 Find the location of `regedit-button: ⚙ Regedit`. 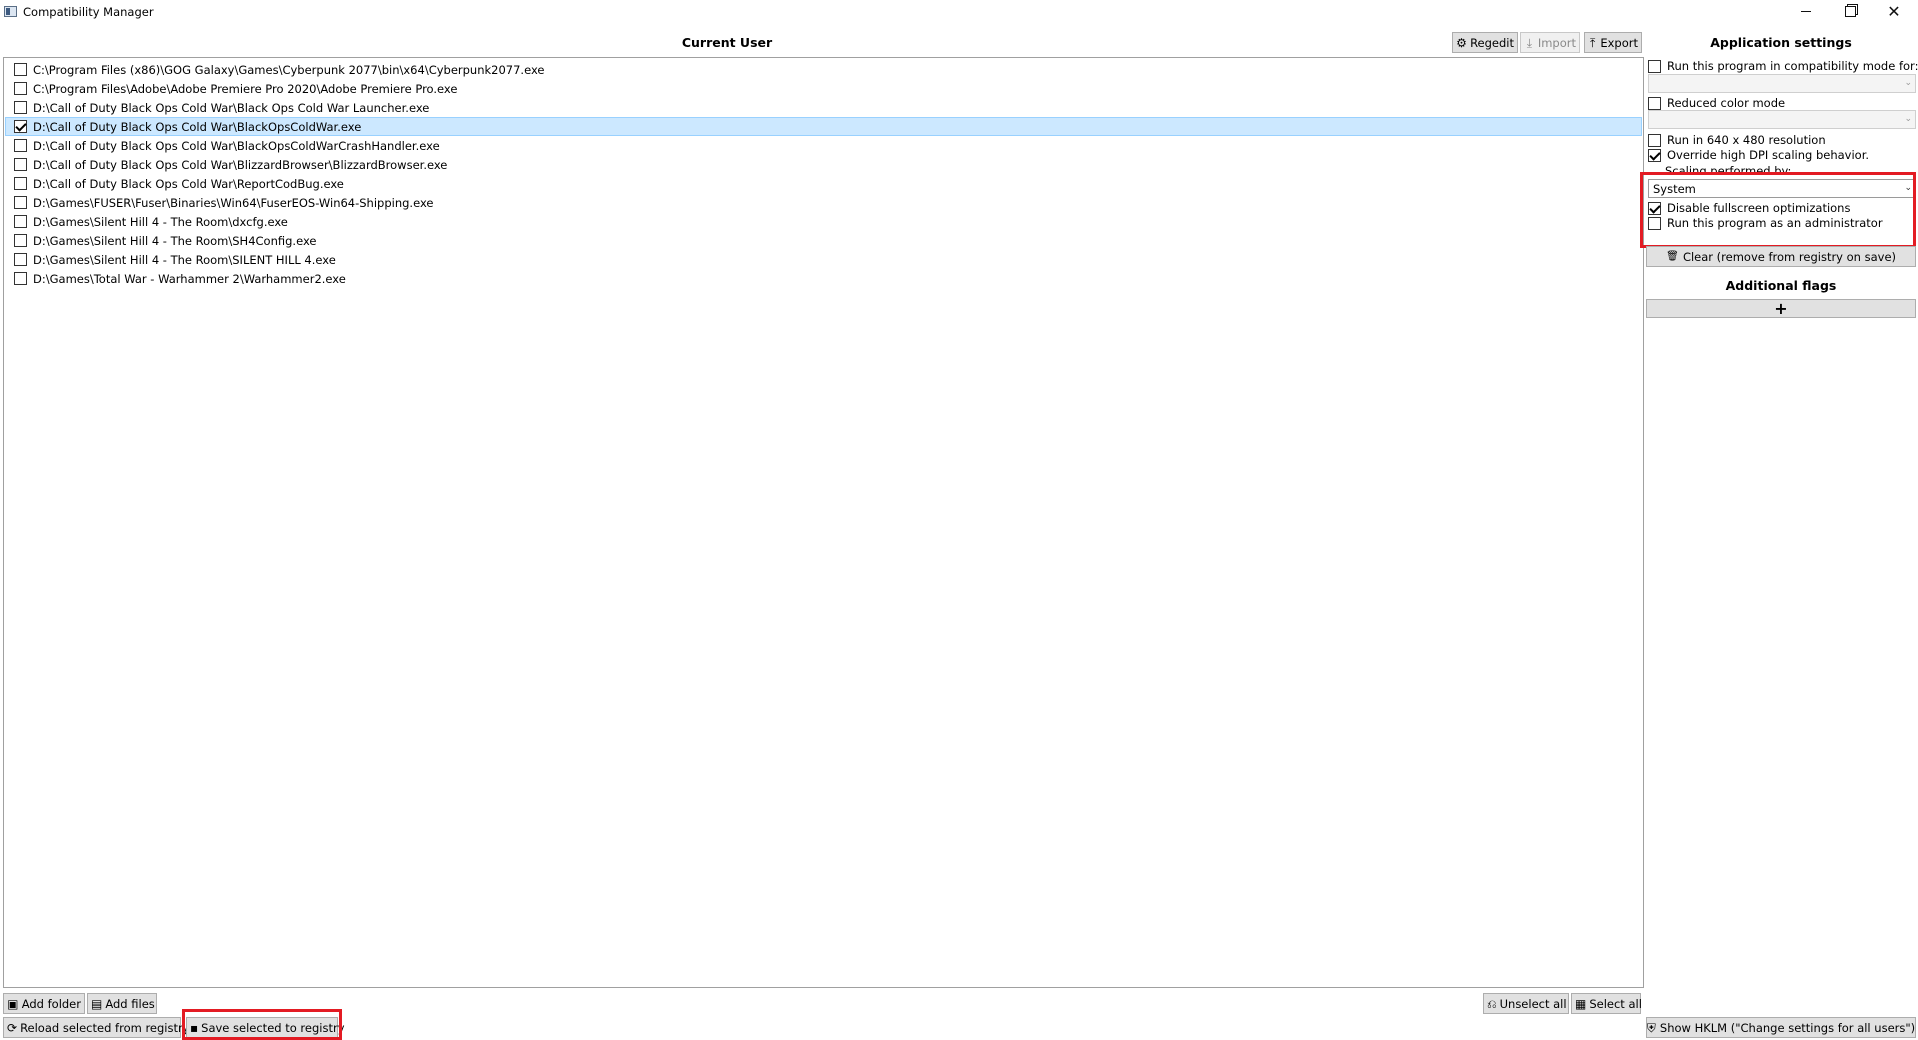

regedit-button: ⚙ Regedit is located at coordinates (1485, 42).